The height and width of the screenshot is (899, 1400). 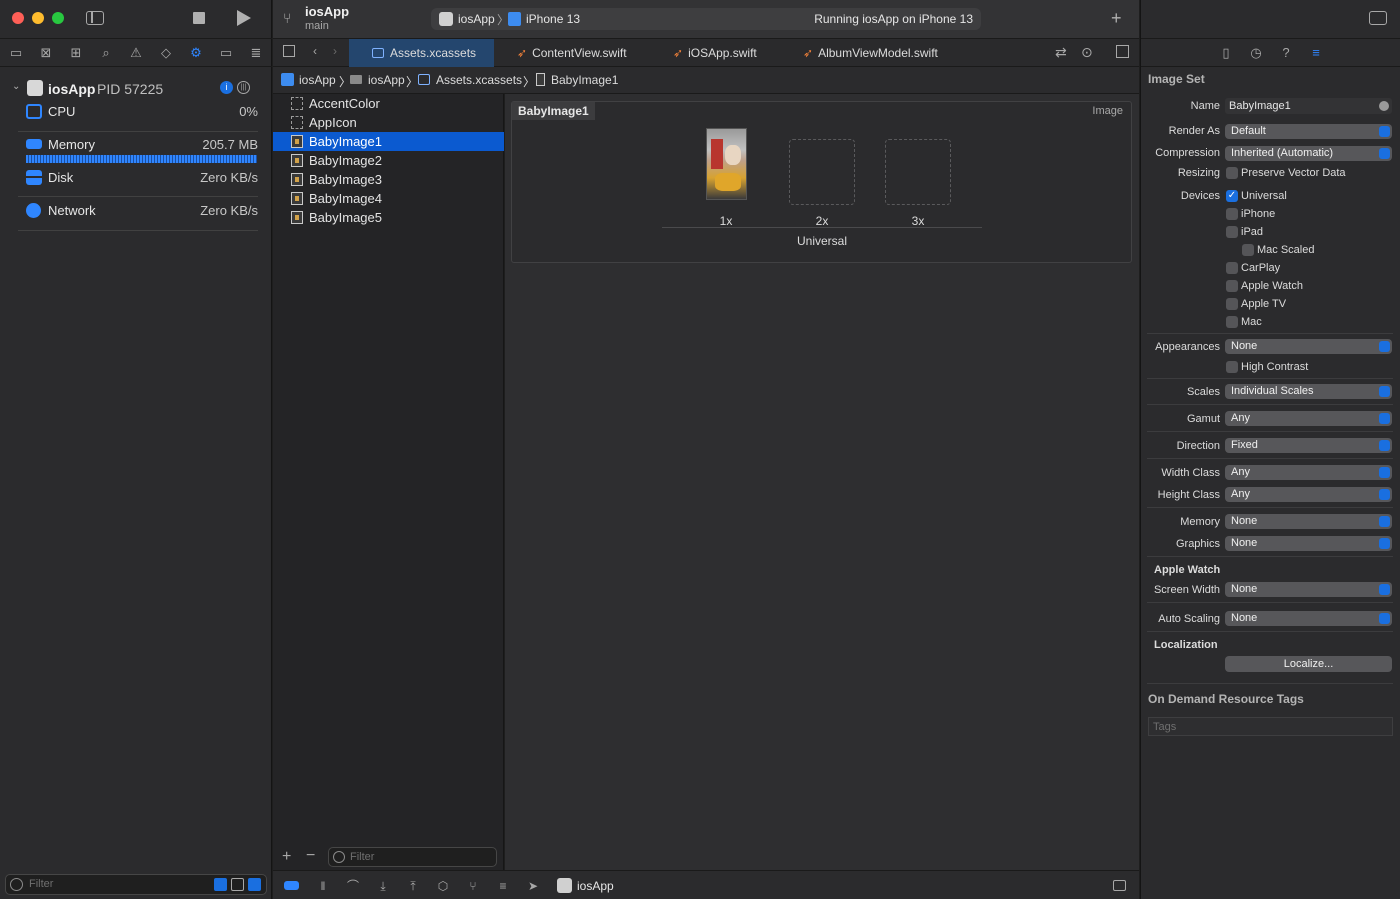 What do you see at coordinates (473, 886) in the screenshot?
I see `memory-graph-icon: ⑂` at bounding box center [473, 886].